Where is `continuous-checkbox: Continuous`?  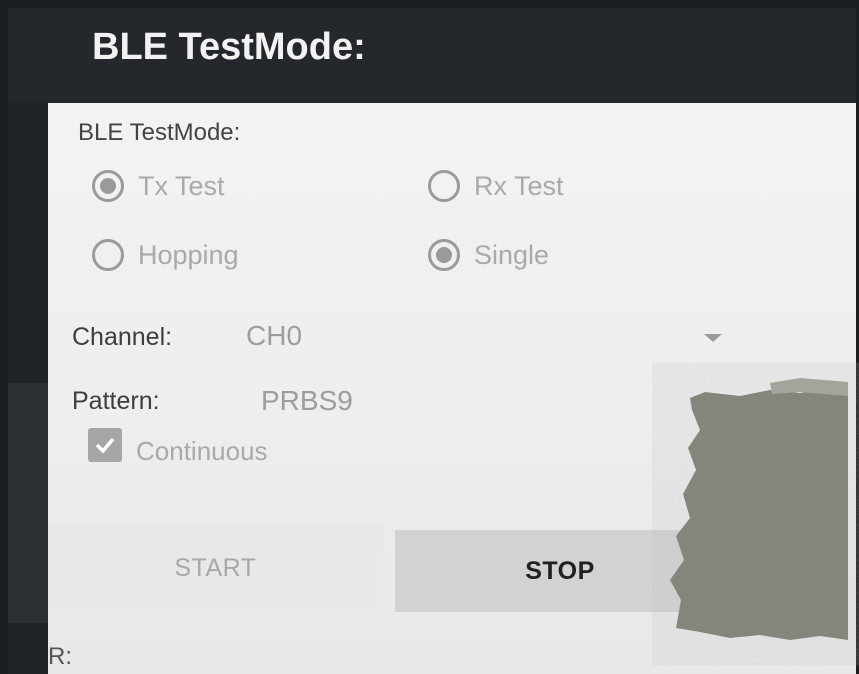 continuous-checkbox: Continuous is located at coordinates (178, 447).